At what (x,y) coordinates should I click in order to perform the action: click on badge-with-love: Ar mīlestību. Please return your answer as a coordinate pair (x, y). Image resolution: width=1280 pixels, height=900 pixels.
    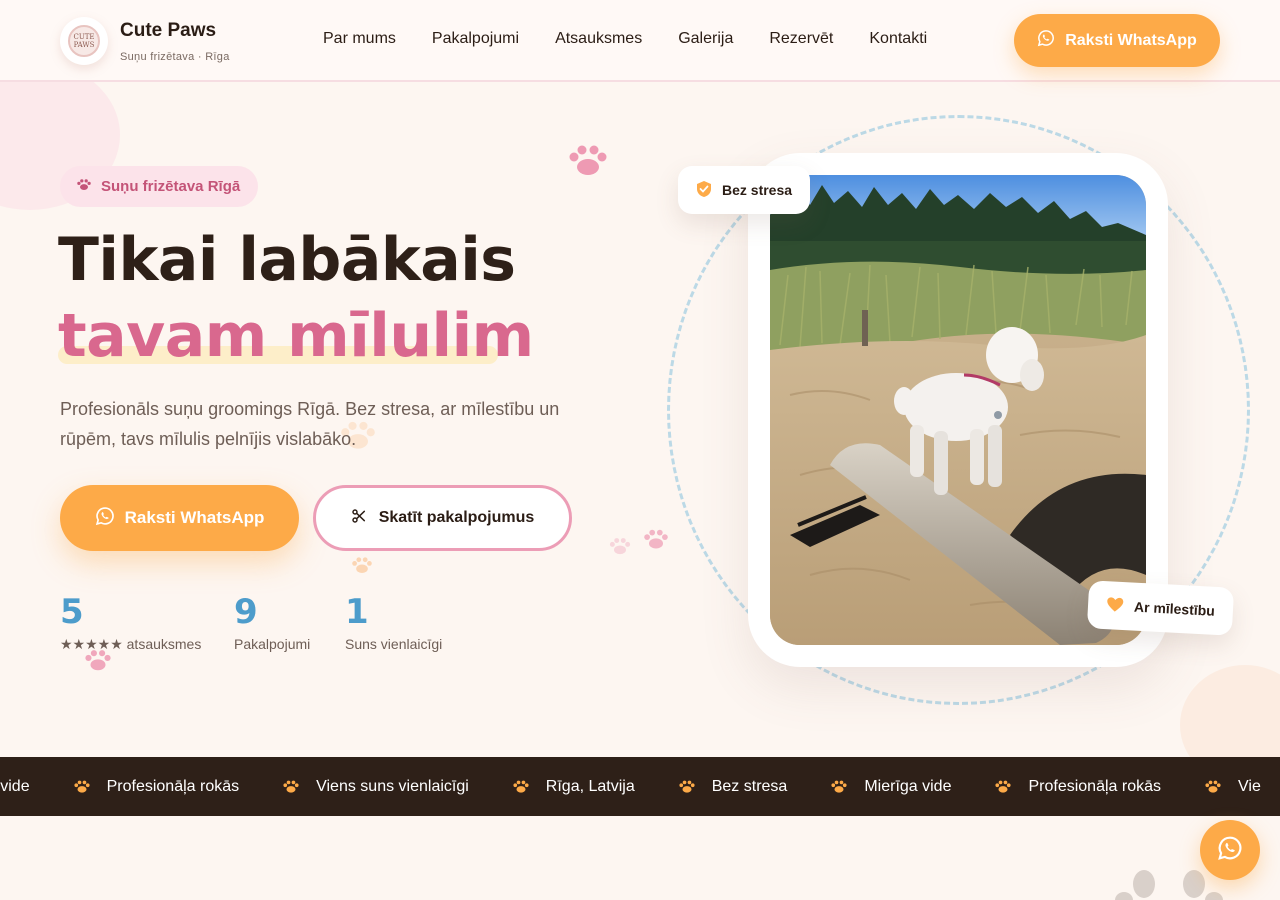
    Looking at the image, I should click on (1160, 608).